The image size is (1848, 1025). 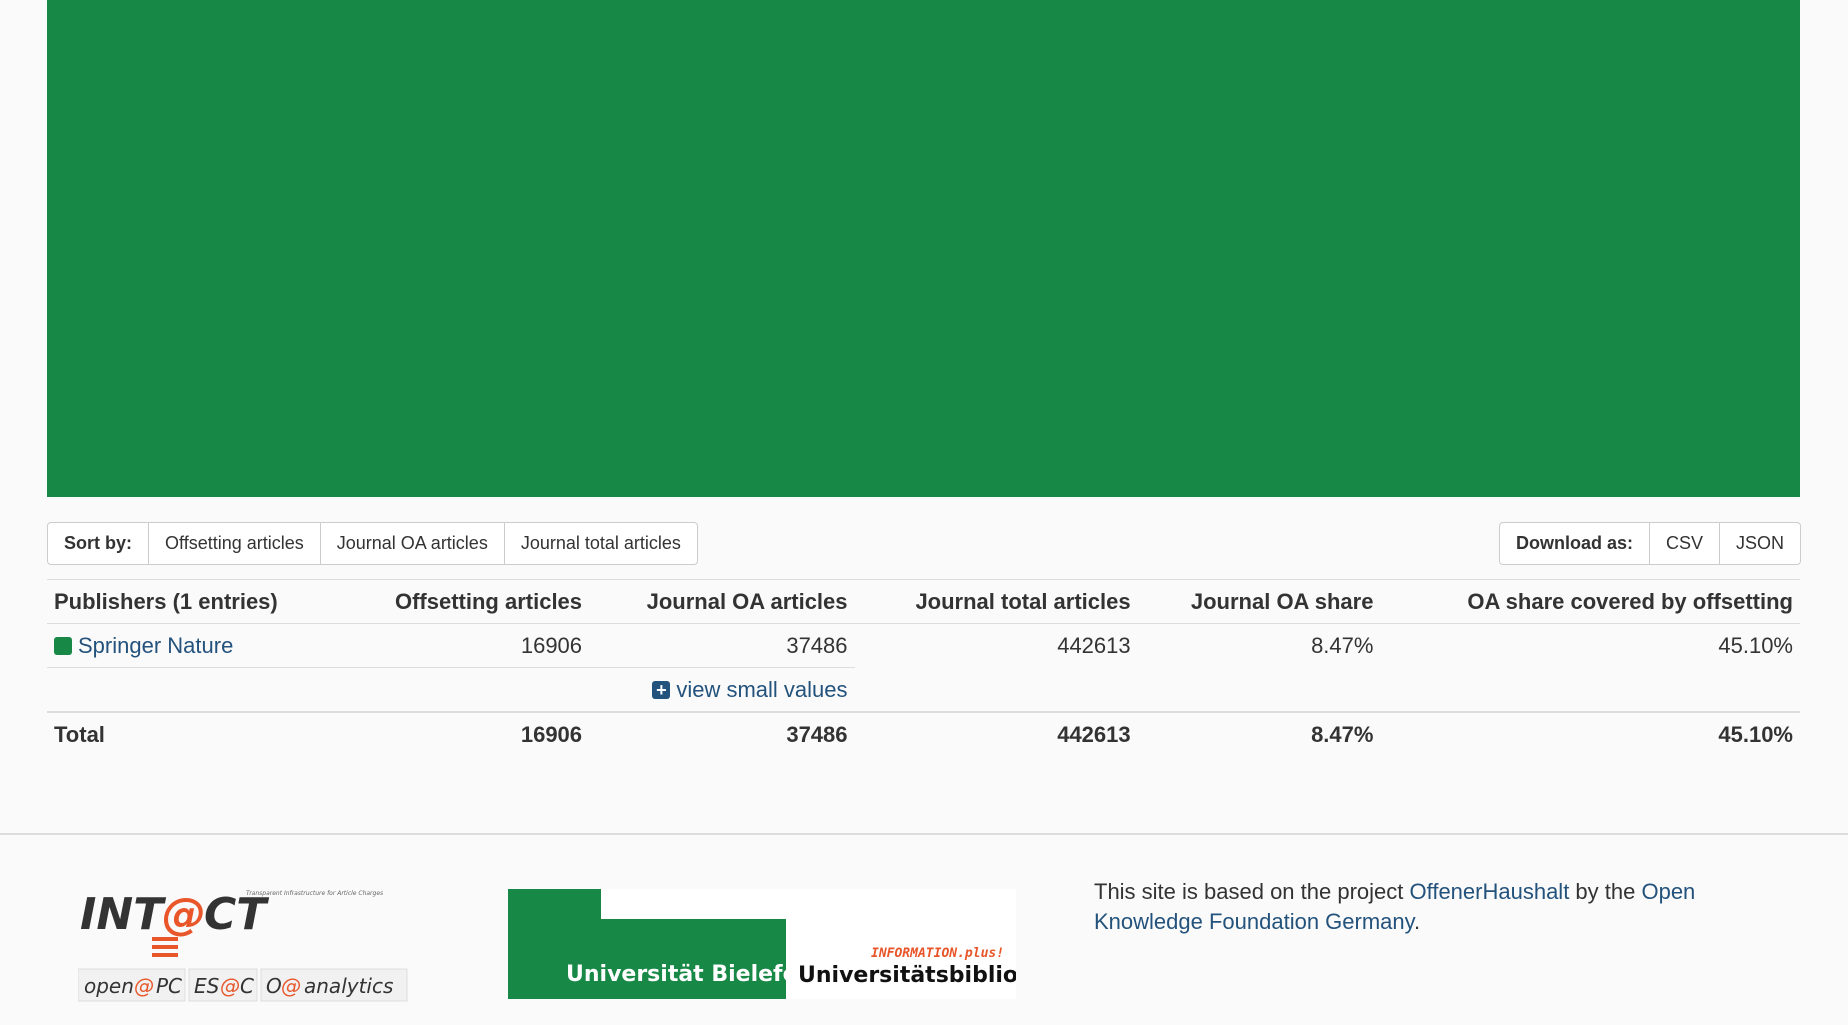 I want to click on view-small-values-link: + view small values, so click(x=750, y=689).